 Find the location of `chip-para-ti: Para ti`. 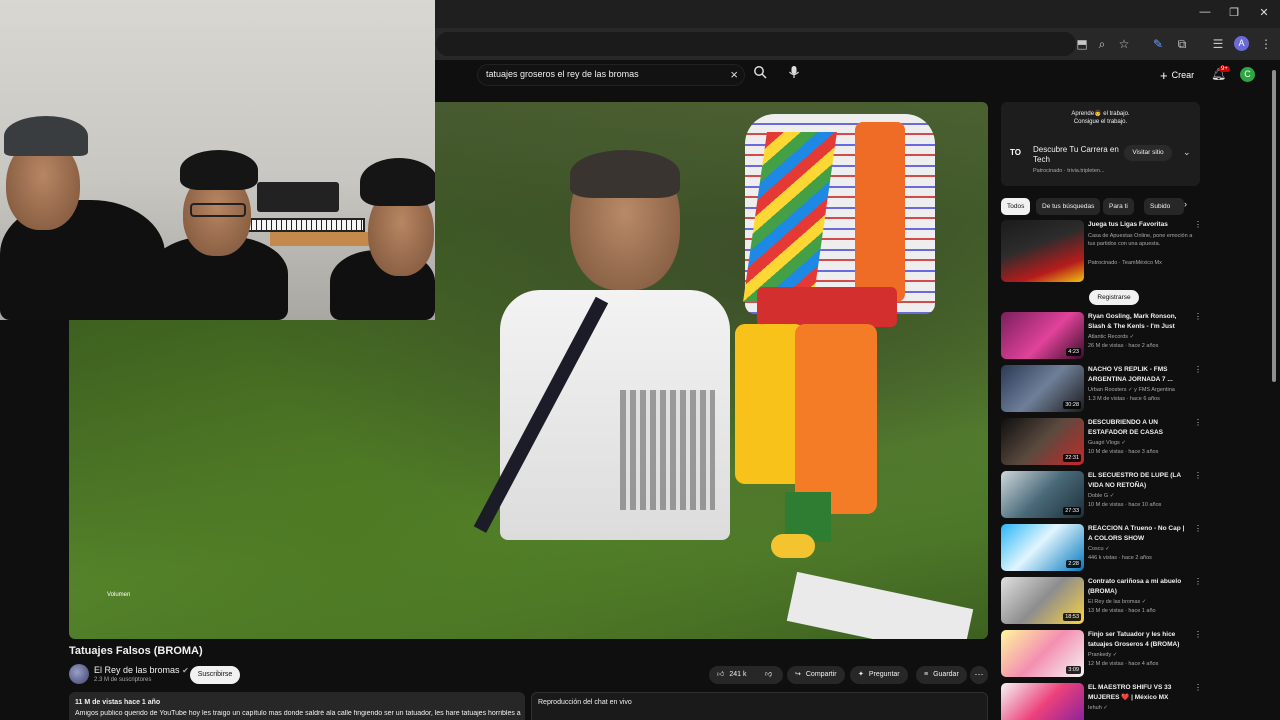

chip-para-ti: Para ti is located at coordinates (1118, 206).